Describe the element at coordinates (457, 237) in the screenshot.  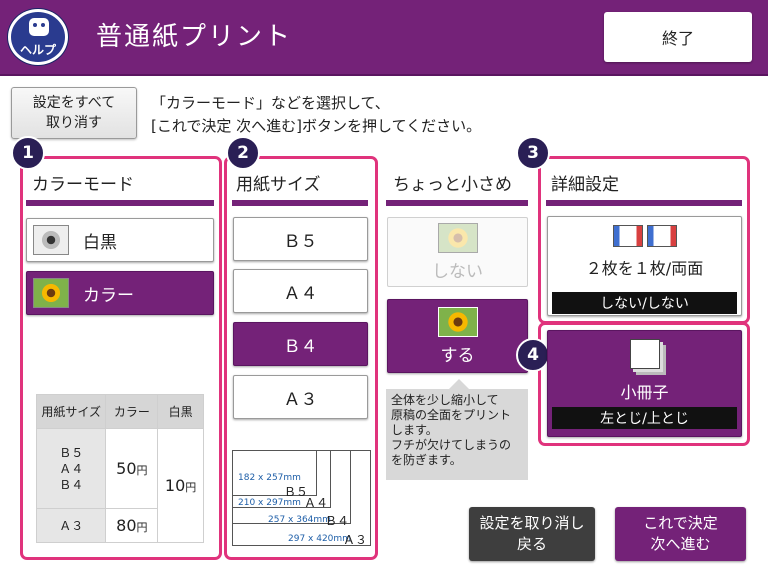
I see `sunflower-page-icon` at that location.